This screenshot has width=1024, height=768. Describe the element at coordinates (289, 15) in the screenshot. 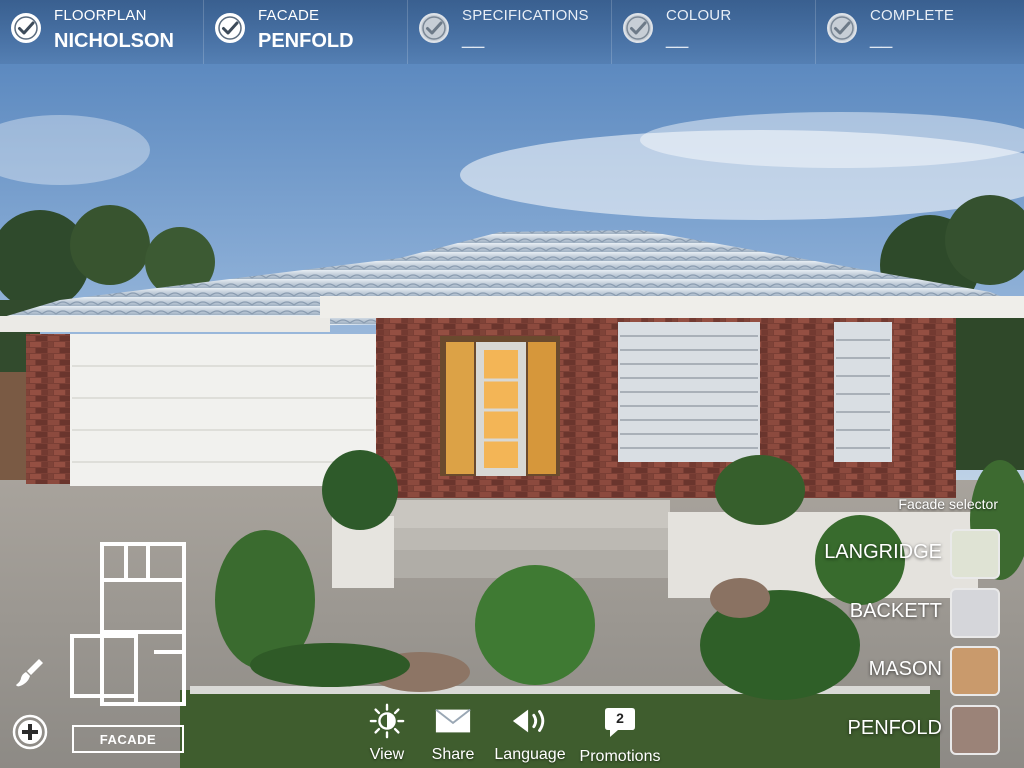

I see `step-label: FACADE` at that location.